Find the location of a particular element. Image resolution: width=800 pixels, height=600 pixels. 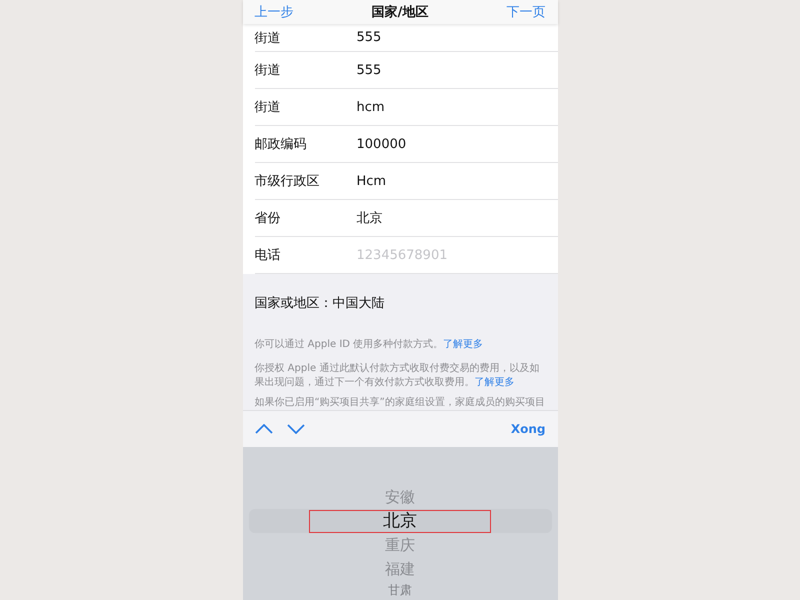

field-value: Hcm is located at coordinates (371, 181).